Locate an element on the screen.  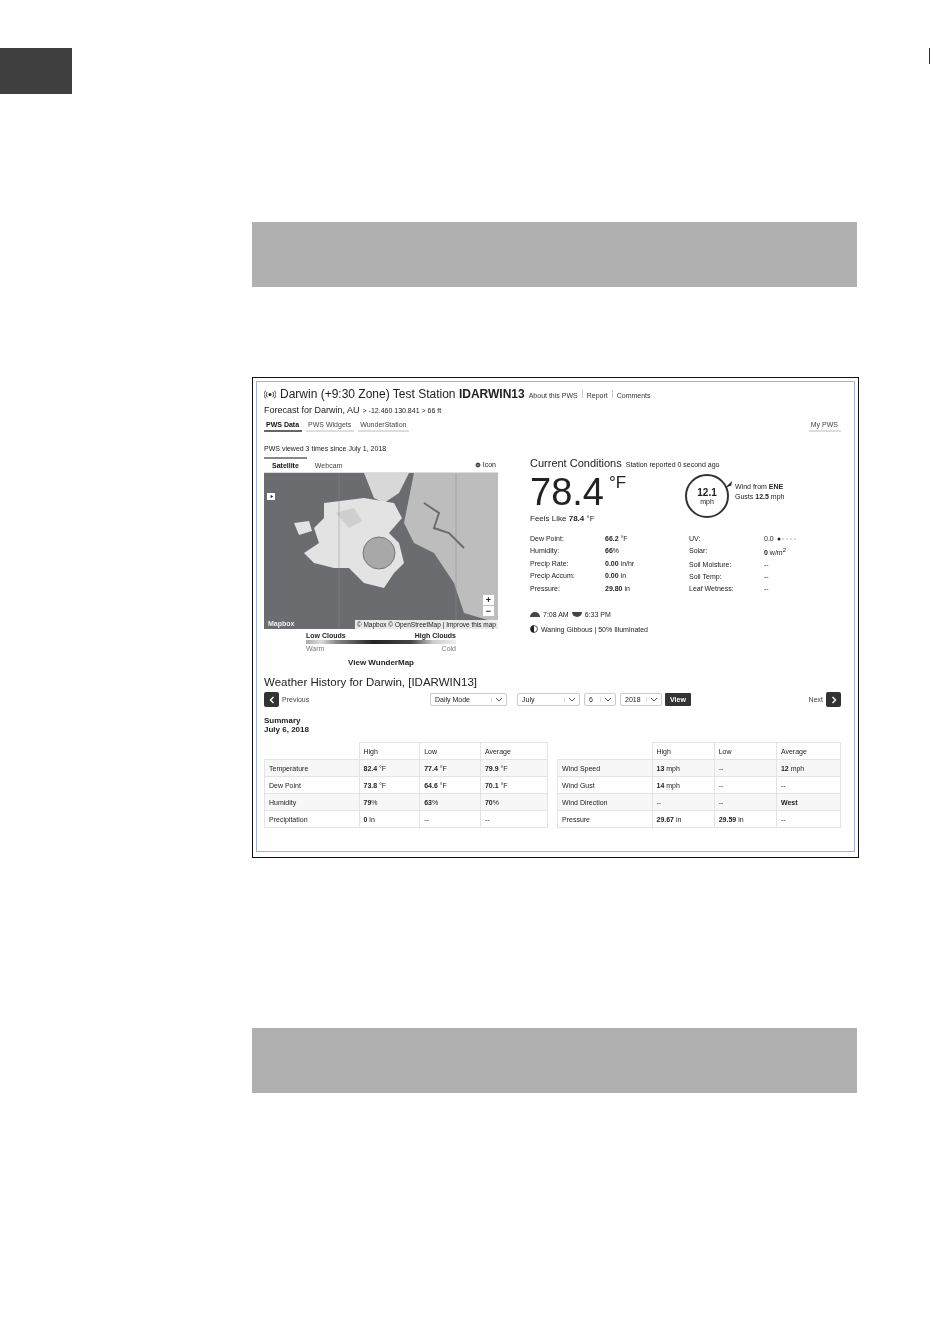
uv-scale-icon is located at coordinates (786, 538).